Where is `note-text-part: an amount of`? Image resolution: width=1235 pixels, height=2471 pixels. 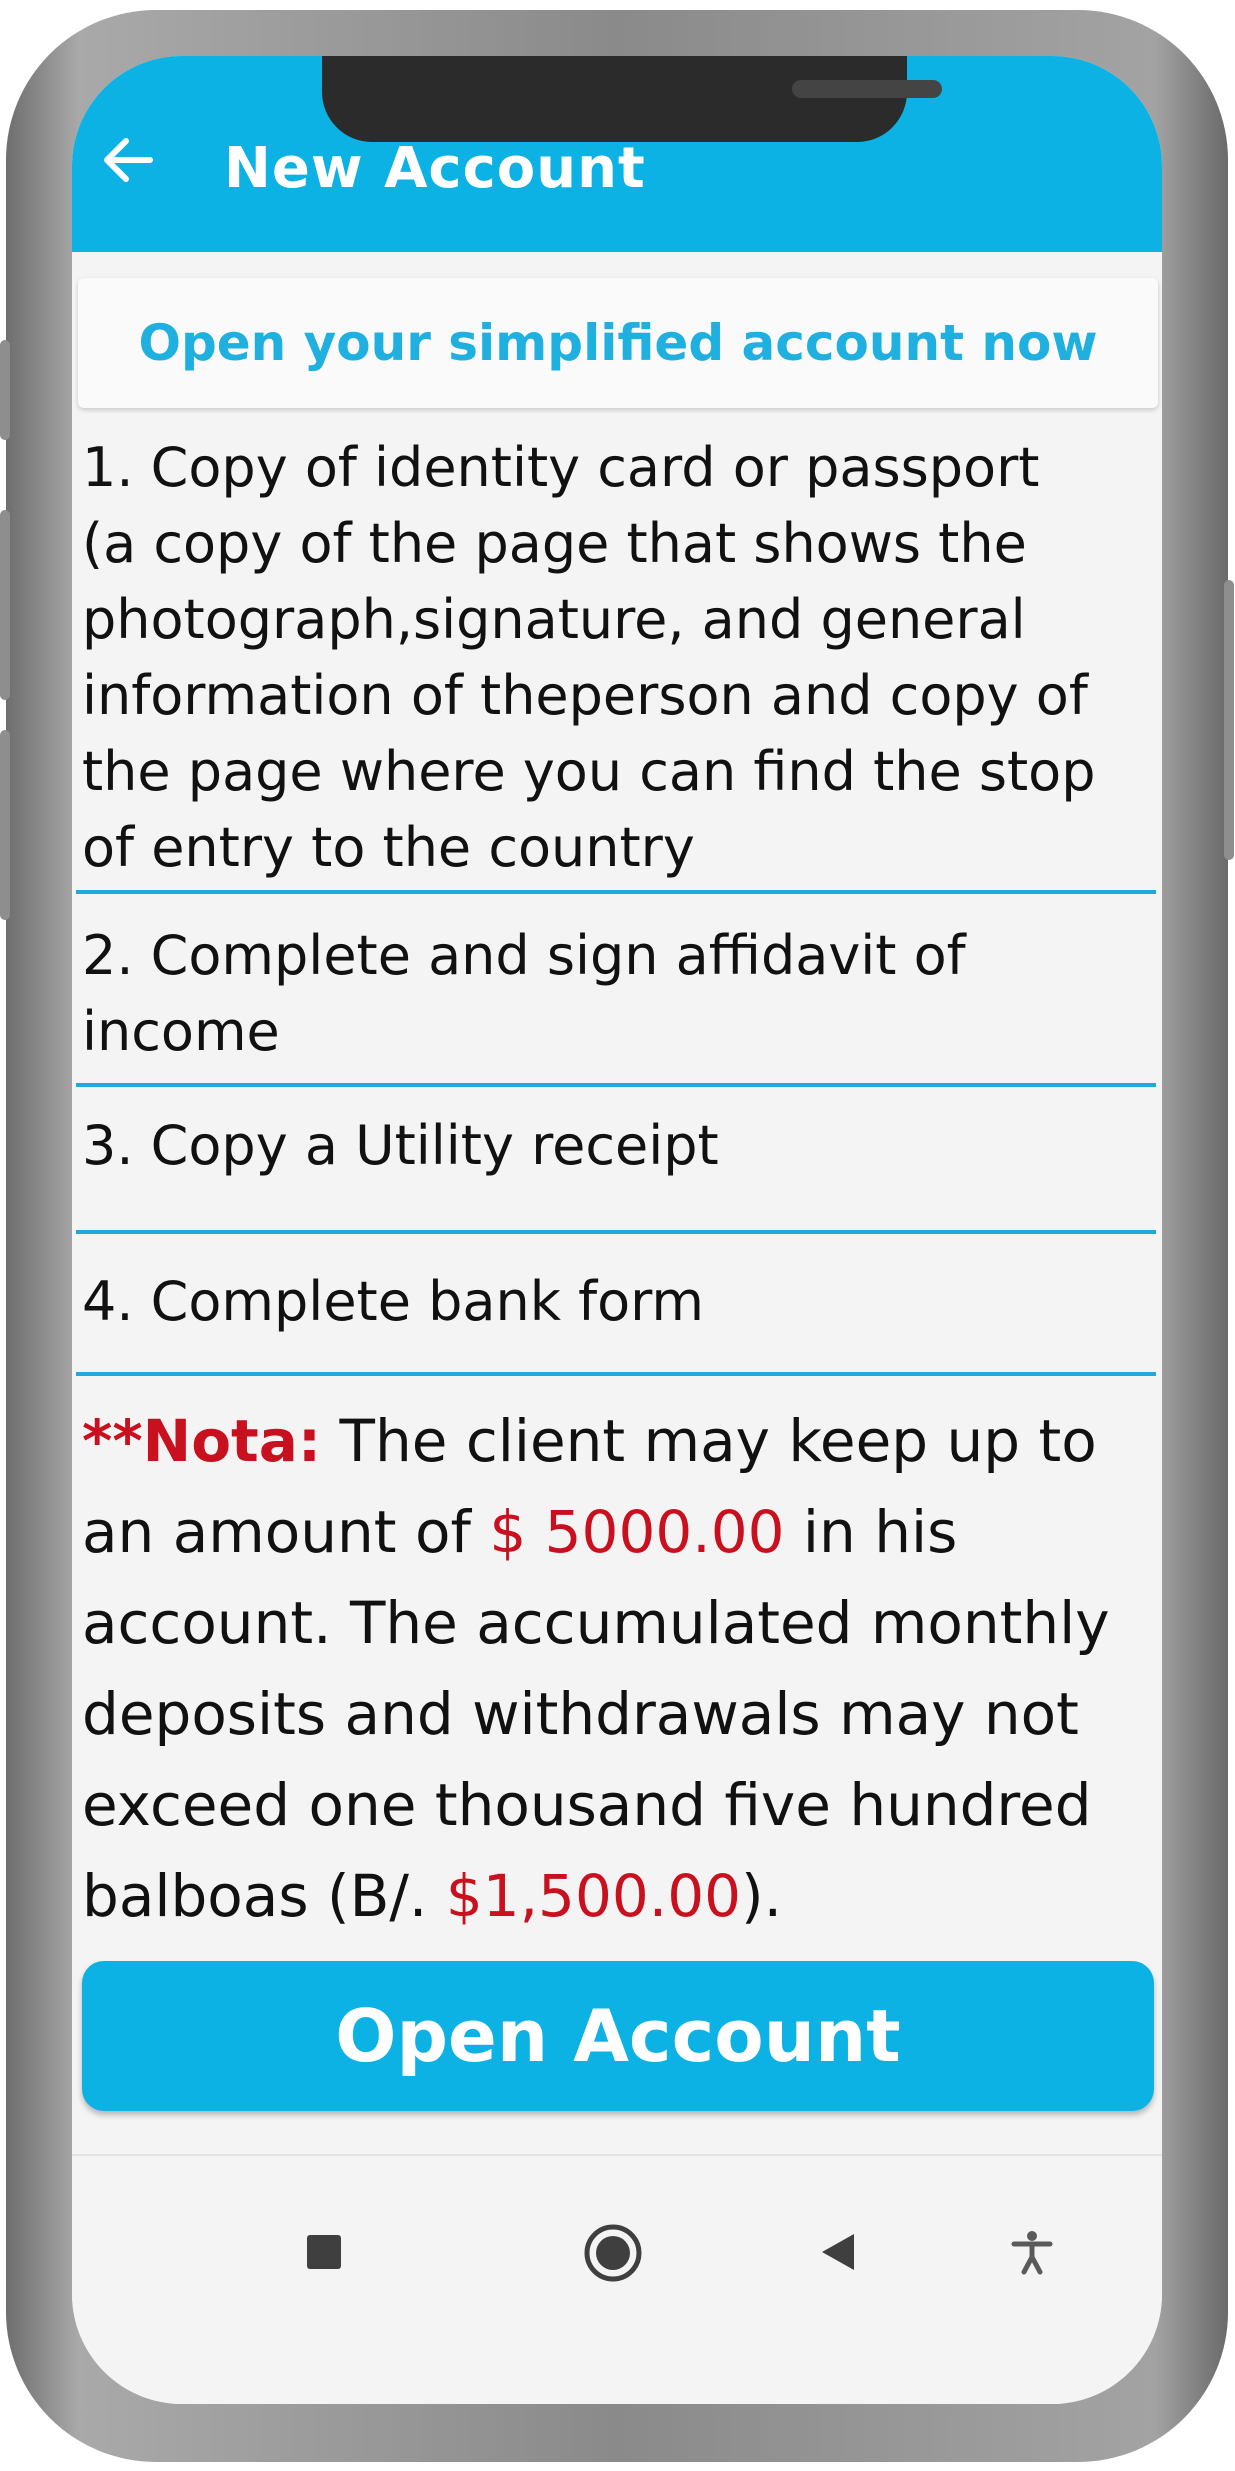 note-text-part: an amount of is located at coordinates (286, 1532).